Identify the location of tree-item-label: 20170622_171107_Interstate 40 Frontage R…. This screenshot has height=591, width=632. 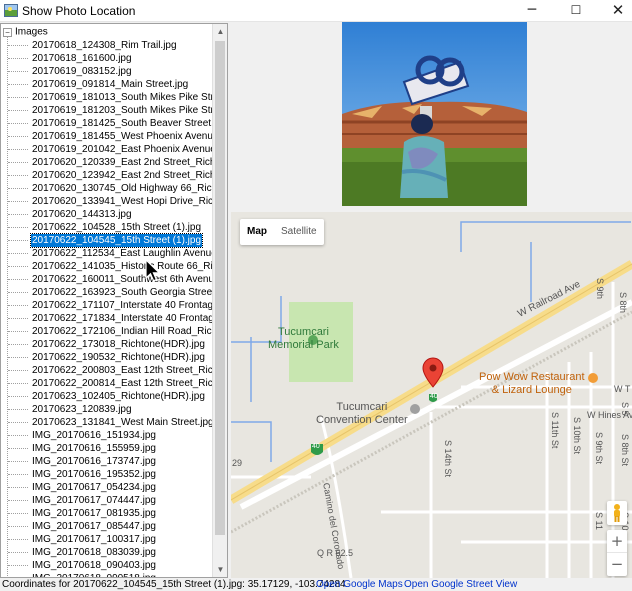
(122, 305).